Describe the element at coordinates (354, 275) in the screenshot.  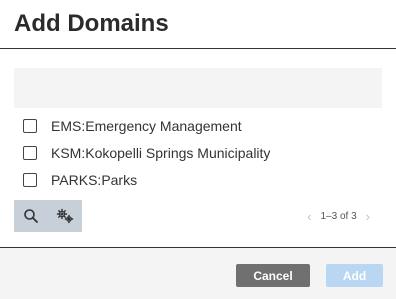
I see `add-button: Add` at that location.